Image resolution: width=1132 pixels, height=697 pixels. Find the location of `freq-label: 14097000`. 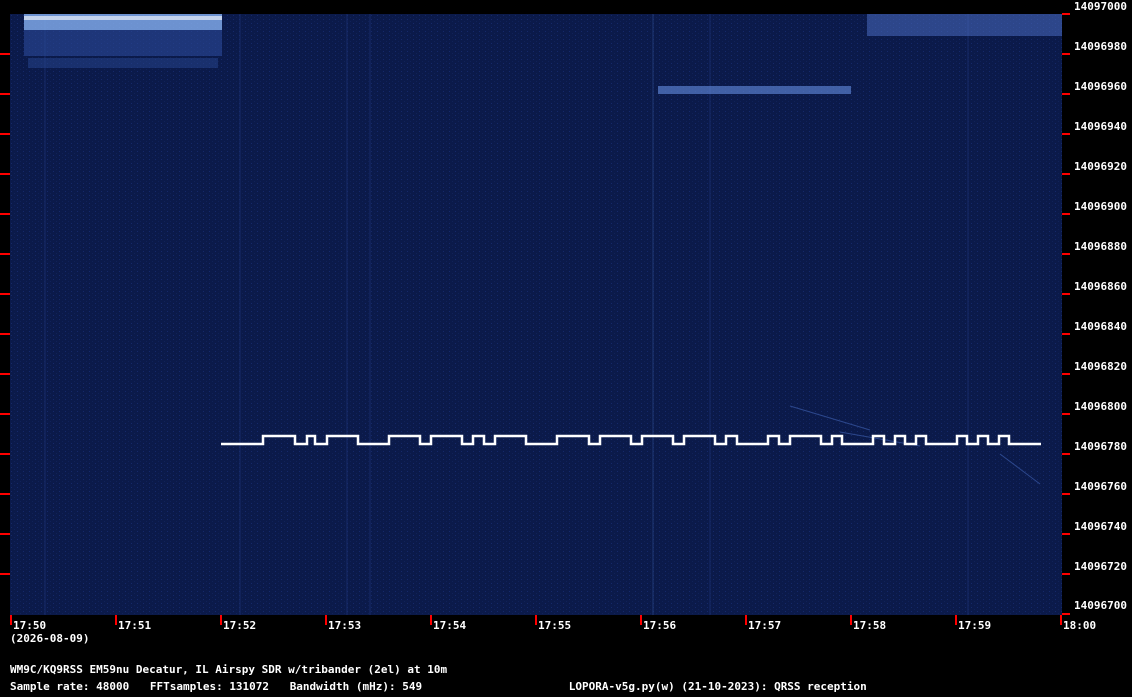

freq-label: 14097000 is located at coordinates (1100, 6).